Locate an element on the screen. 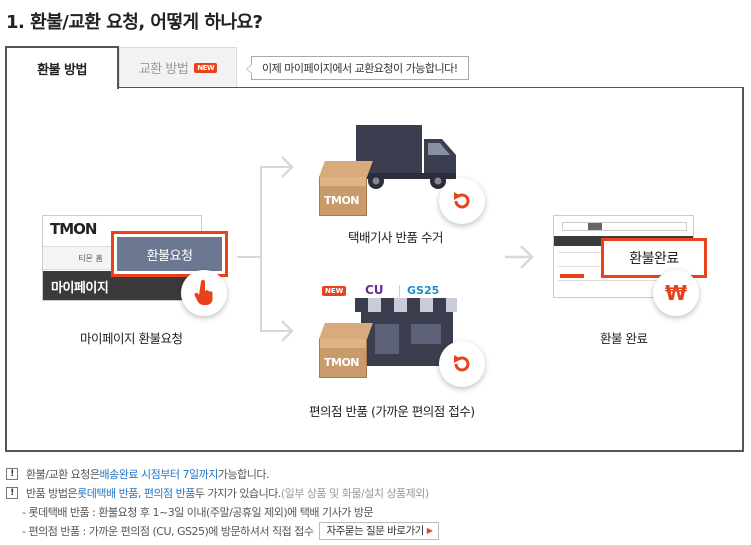 Image resolution: width=751 pixels, height=545 pixels. tmon-logo: TMON is located at coordinates (73, 229).